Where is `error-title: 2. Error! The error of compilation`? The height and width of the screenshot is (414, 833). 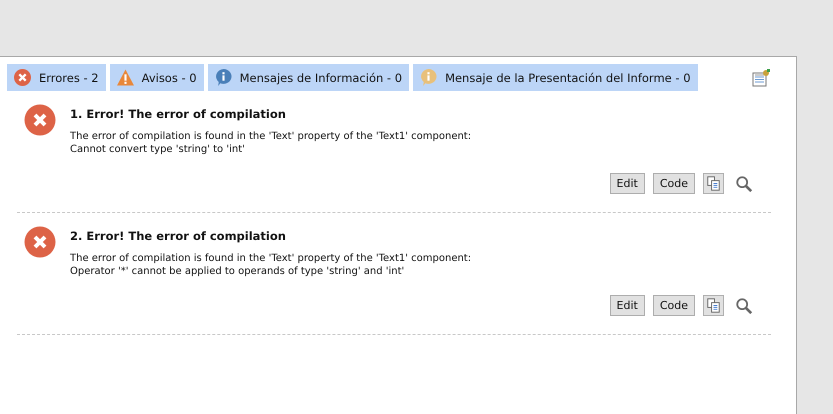 error-title: 2. Error! The error of compilation is located at coordinates (178, 236).